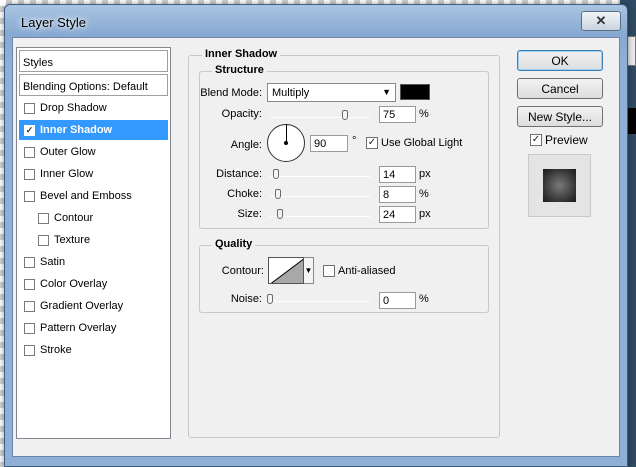 This screenshot has height=467, width=636. Describe the element at coordinates (331, 92) in the screenshot. I see `blend-mode-dropdown: Multiply ▼` at that location.